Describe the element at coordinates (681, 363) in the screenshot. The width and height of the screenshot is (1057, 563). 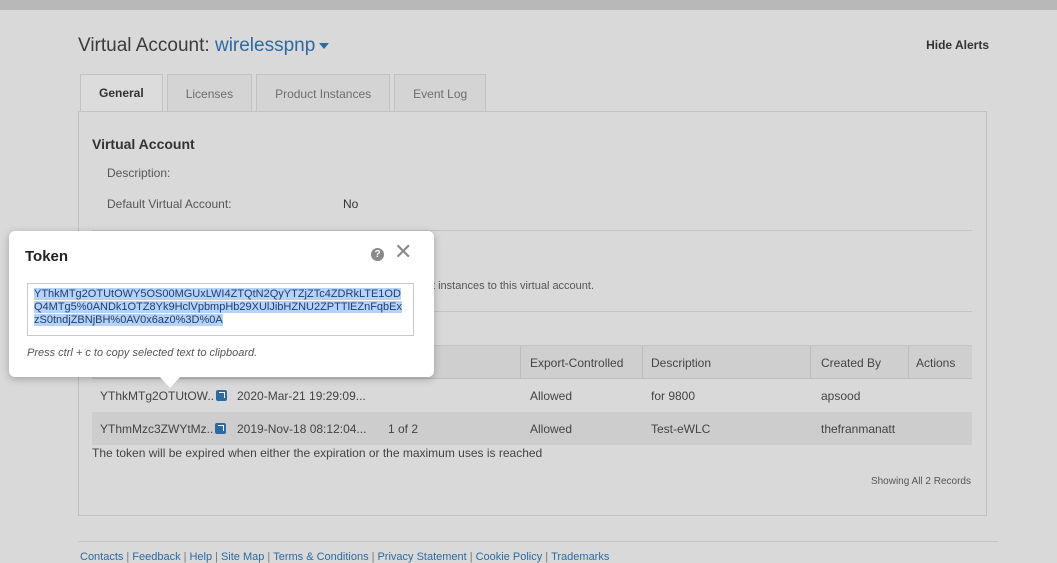
I see `header-description: Description` at that location.